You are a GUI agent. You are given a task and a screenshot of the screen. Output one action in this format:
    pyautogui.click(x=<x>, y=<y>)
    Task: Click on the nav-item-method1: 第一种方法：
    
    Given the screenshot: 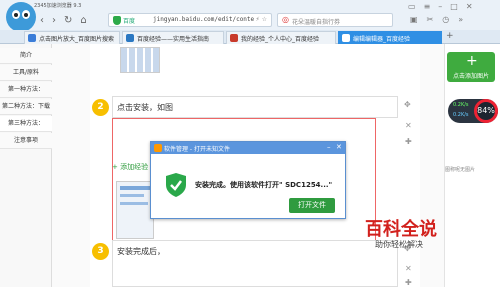 What is the action you would take?
    pyautogui.click(x=26, y=90)
    